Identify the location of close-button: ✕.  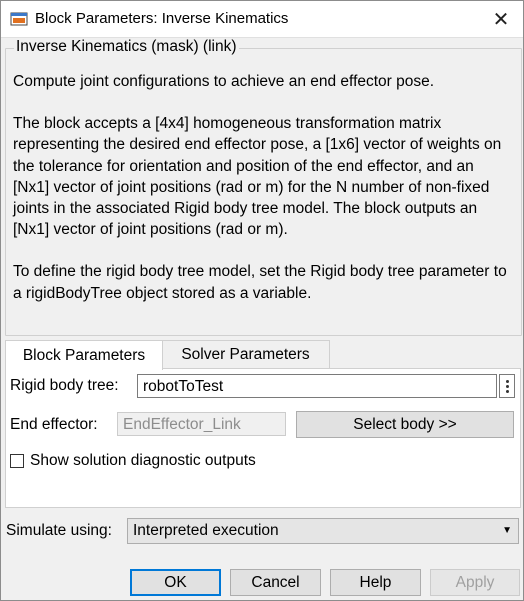
(501, 19).